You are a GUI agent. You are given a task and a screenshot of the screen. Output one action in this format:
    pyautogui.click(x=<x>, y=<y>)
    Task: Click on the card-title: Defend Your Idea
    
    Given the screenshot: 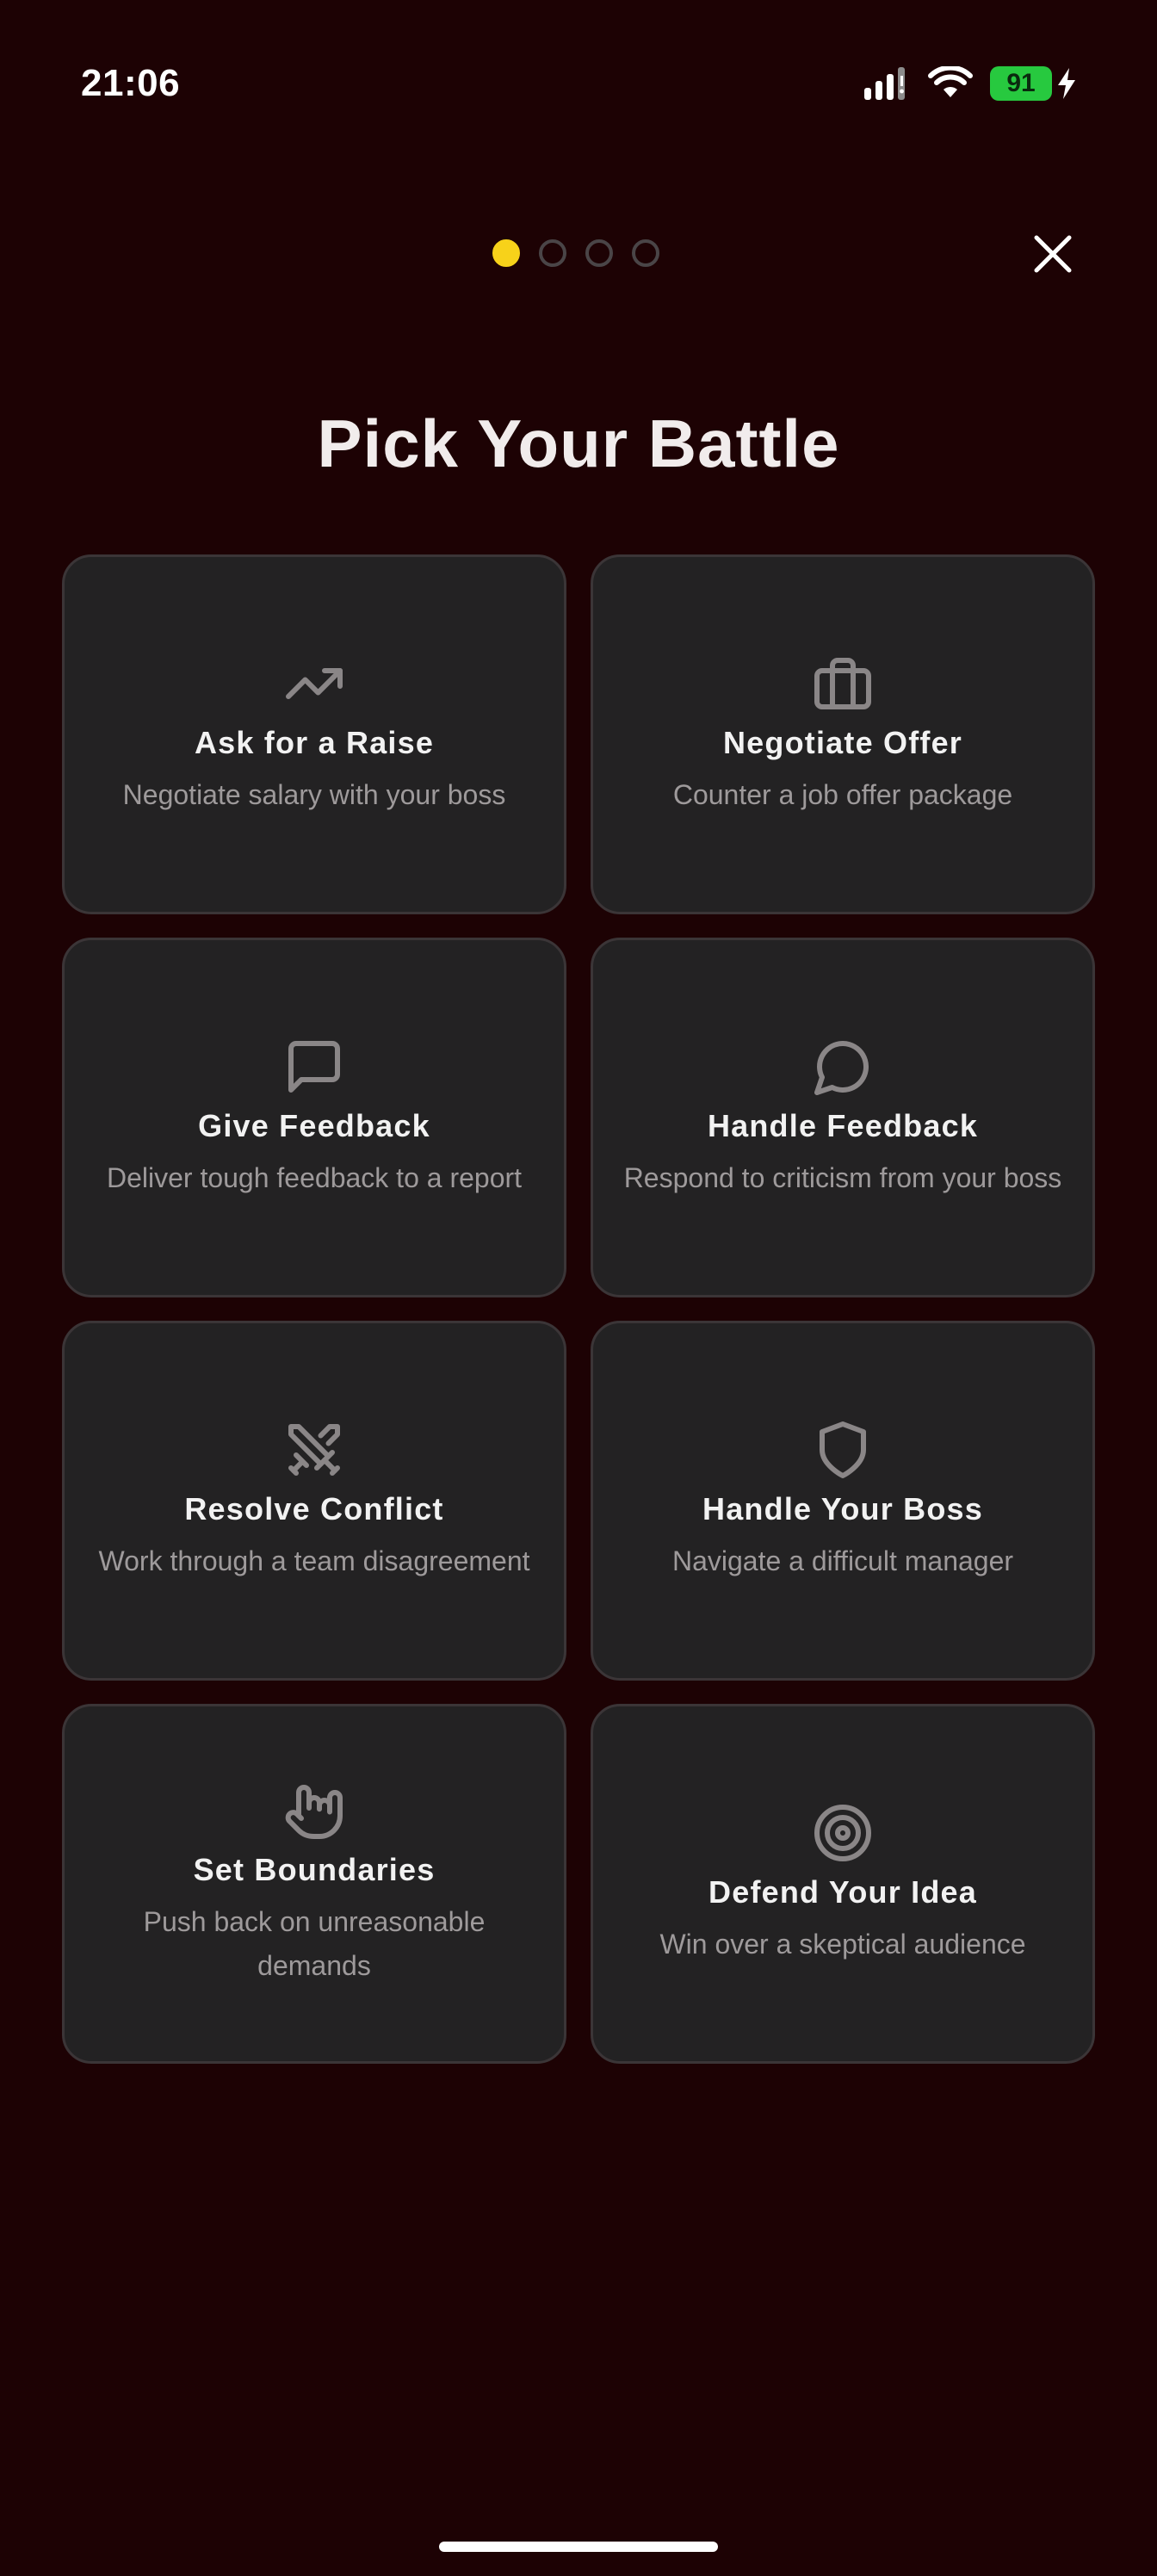 What is the action you would take?
    pyautogui.click(x=843, y=1892)
    